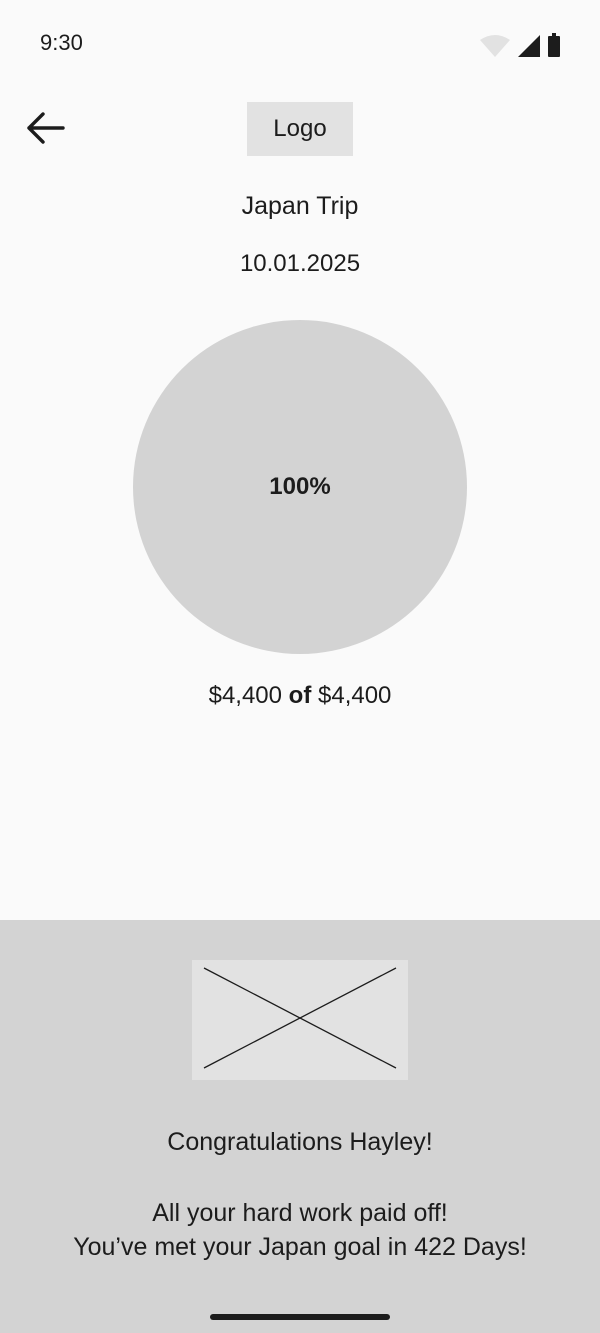  What do you see at coordinates (245, 695) in the screenshot?
I see `saved-amount: $4,400` at bounding box center [245, 695].